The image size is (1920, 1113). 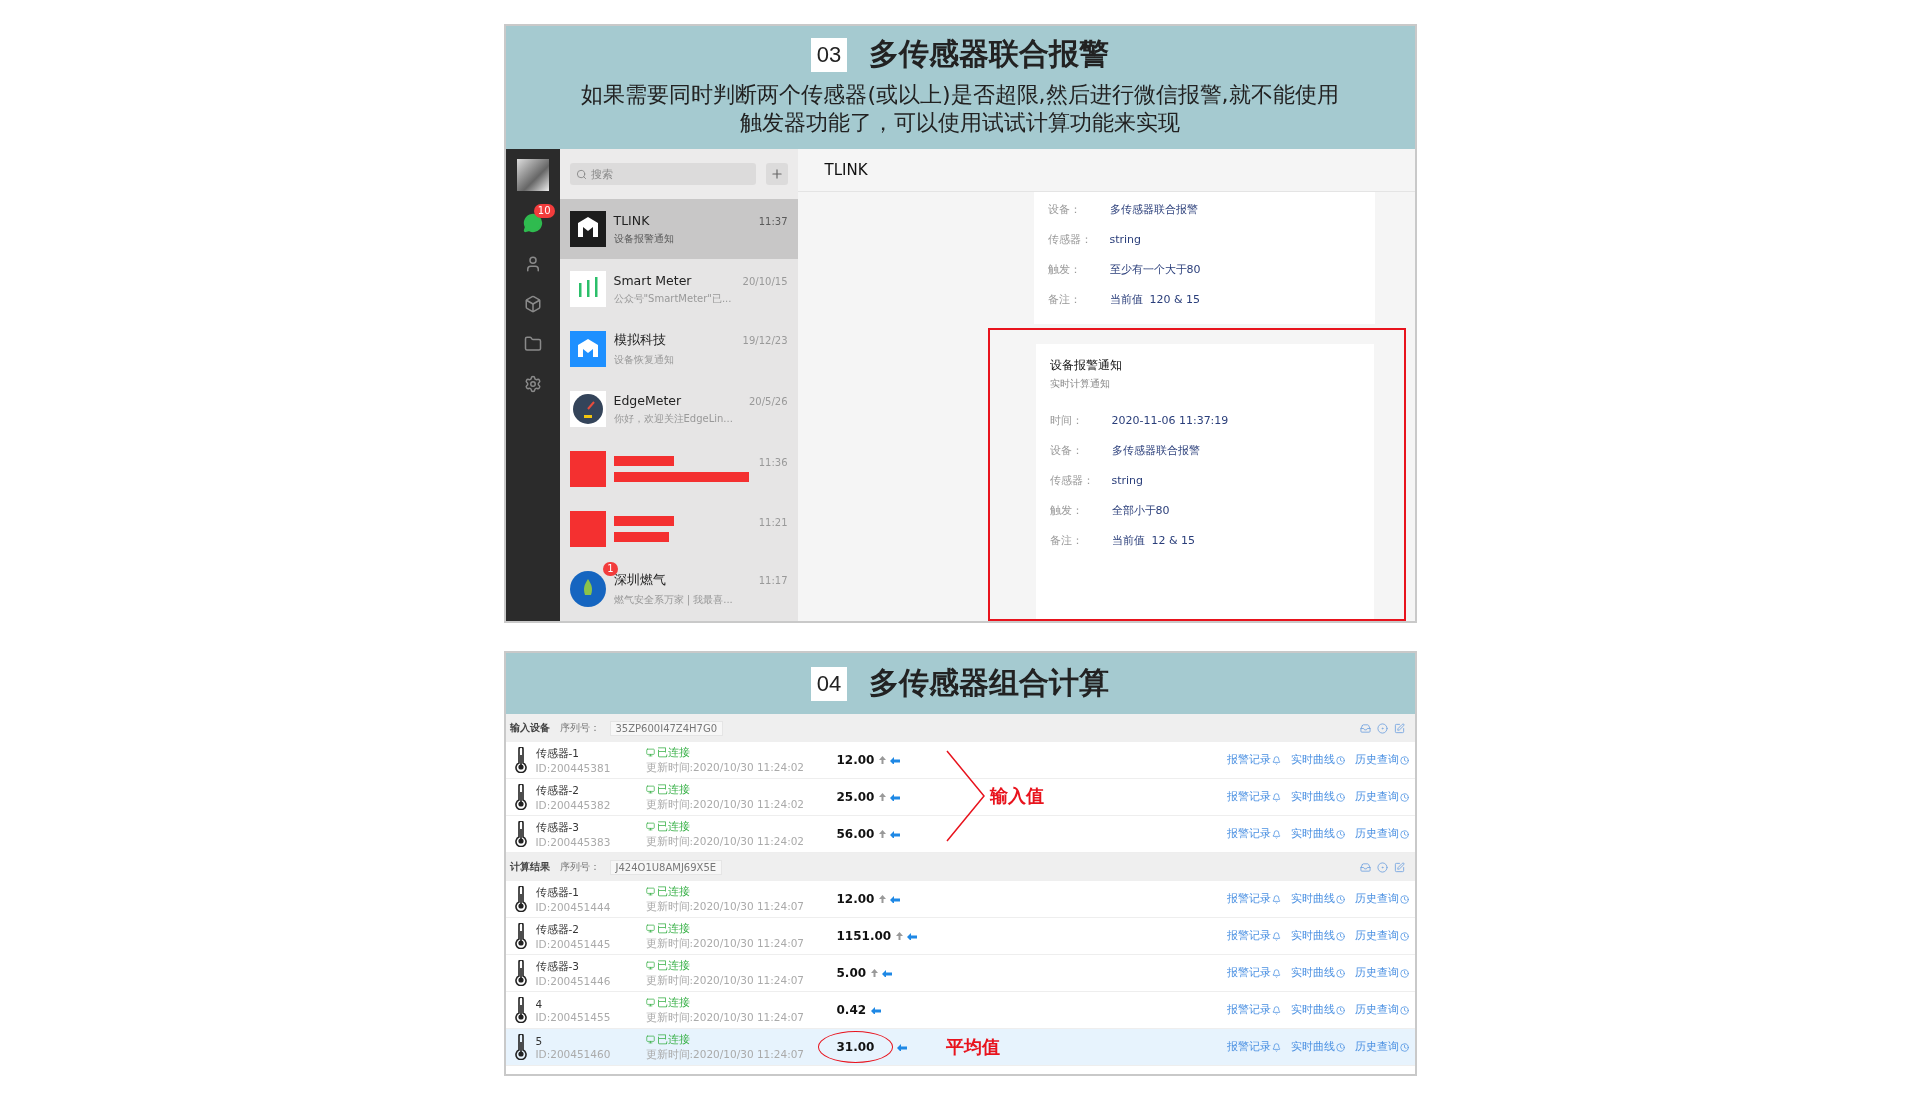 What do you see at coordinates (573, 841) in the screenshot?
I see `sensor-id: ID:200445383` at bounding box center [573, 841].